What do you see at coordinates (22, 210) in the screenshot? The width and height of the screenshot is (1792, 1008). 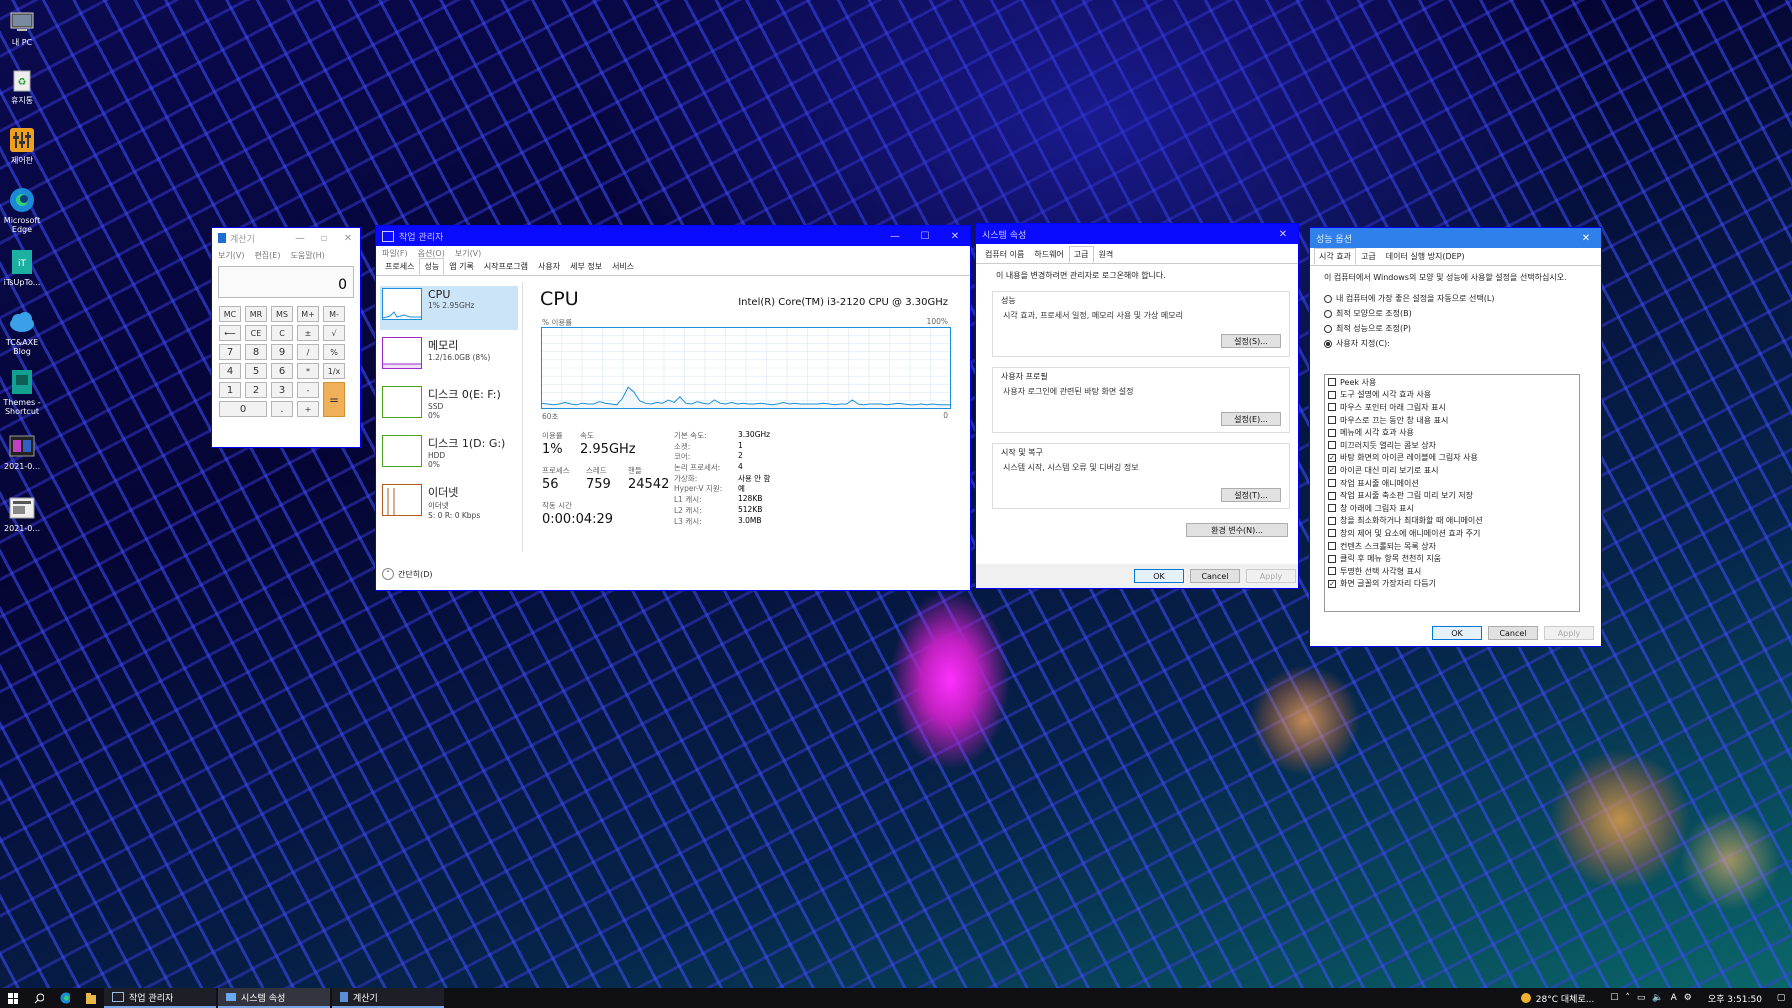 I see `desktop-icon-edge: Microsoft Edge` at bounding box center [22, 210].